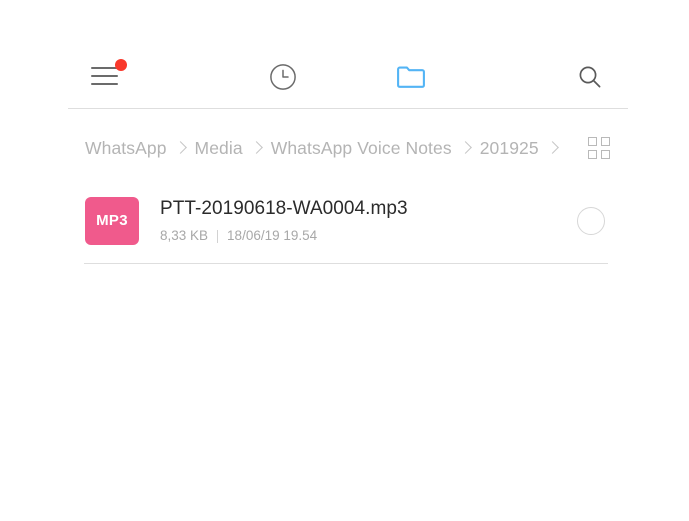  What do you see at coordinates (109, 72) in the screenshot?
I see `menu-button` at bounding box center [109, 72].